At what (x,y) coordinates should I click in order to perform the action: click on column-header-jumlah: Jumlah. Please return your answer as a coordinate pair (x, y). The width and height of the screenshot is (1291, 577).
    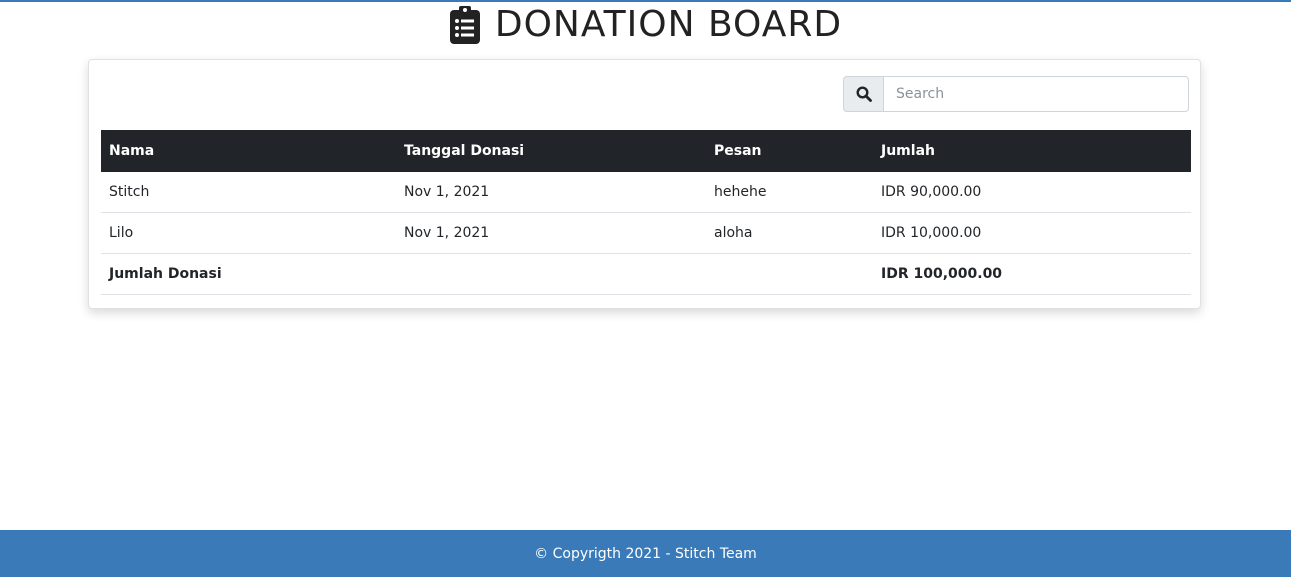
    Looking at the image, I should click on (1032, 151).